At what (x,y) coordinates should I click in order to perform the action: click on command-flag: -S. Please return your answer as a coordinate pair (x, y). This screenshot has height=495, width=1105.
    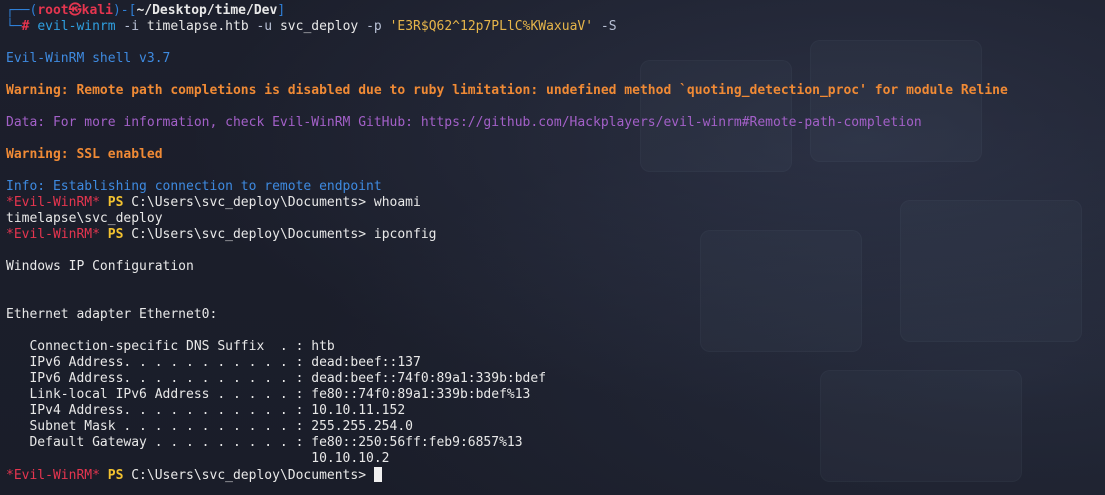
    Looking at the image, I should click on (608, 26).